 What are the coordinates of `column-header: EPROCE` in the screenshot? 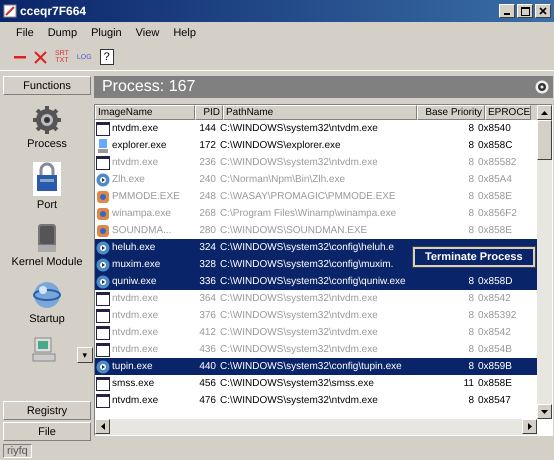 It's located at (508, 112).